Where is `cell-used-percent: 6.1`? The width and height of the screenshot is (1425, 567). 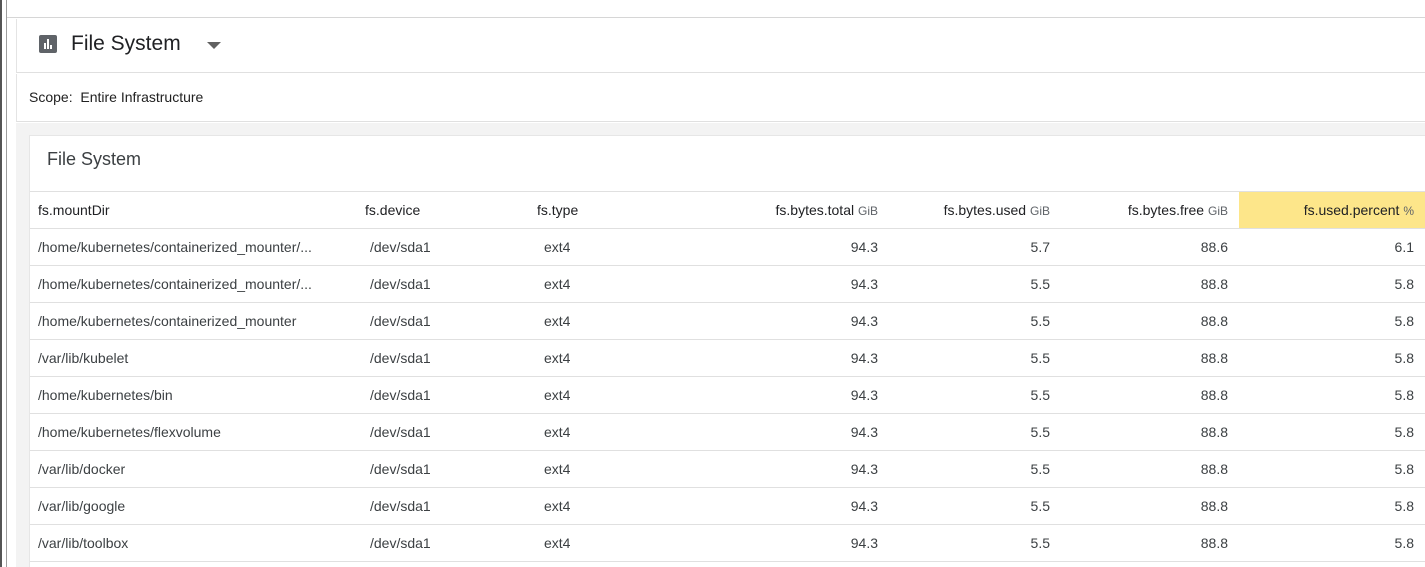
cell-used-percent: 6.1 is located at coordinates (1332, 247).